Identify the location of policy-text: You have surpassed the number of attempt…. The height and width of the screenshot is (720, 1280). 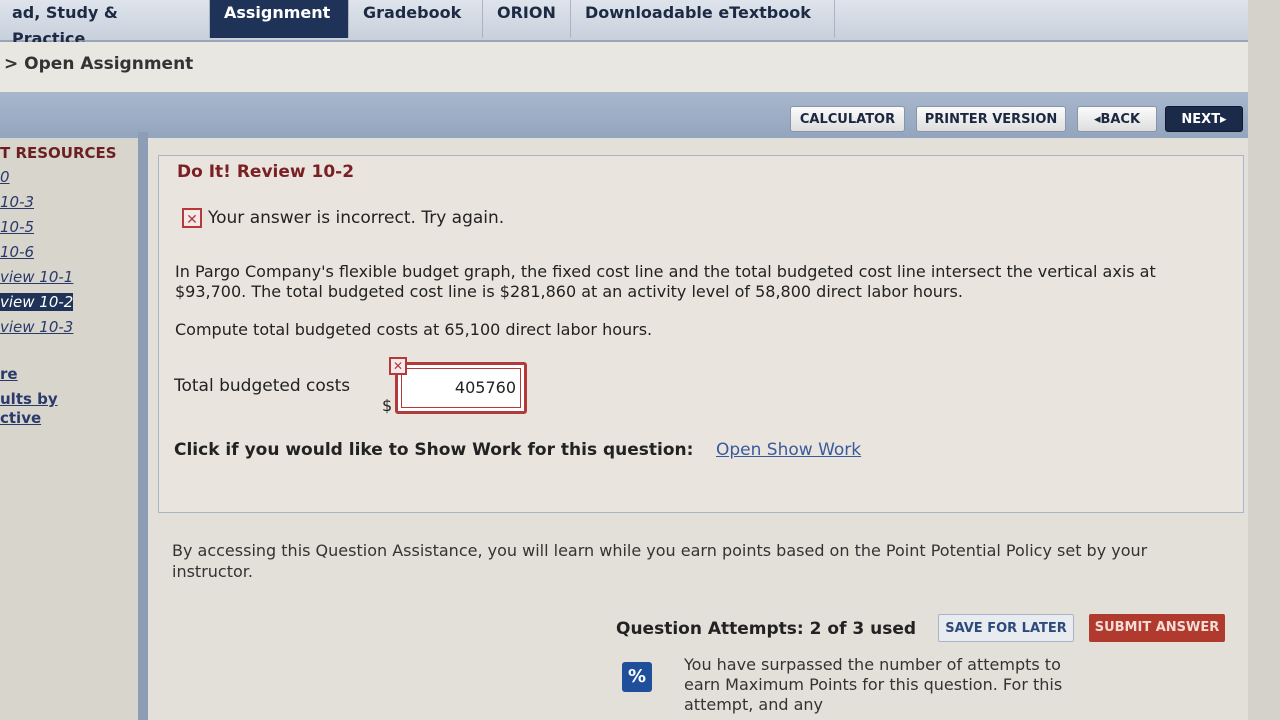
(873, 684).